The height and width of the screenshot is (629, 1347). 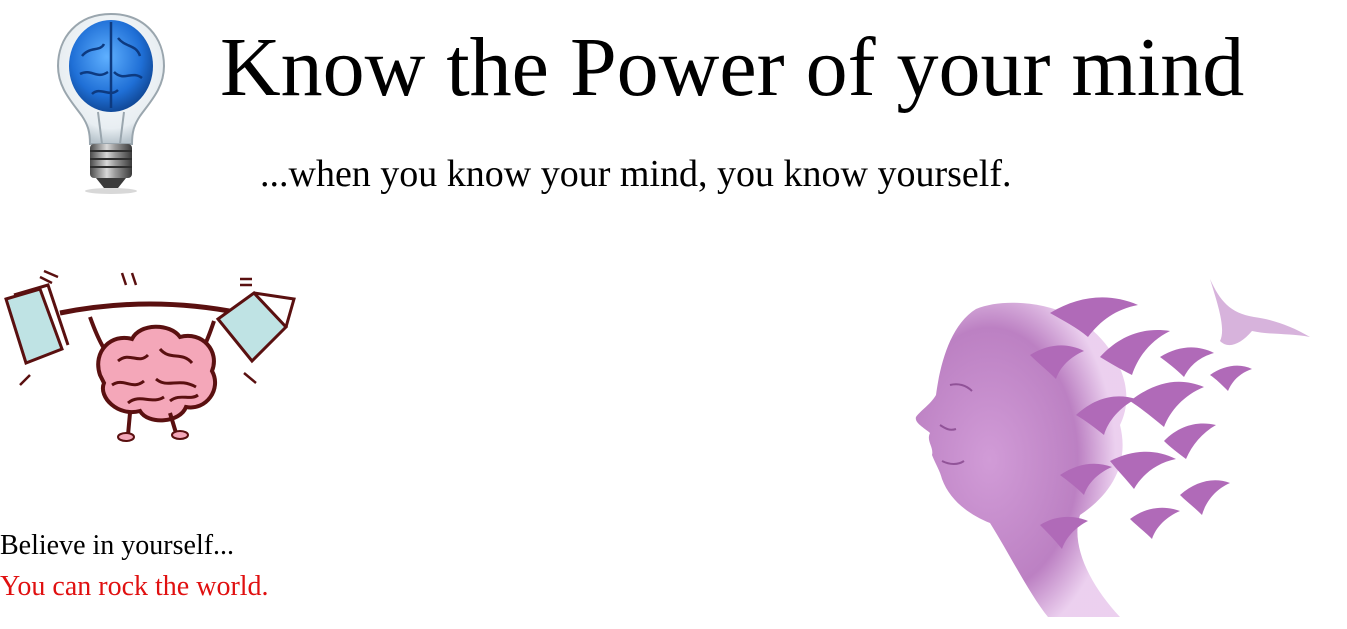 What do you see at coordinates (732, 67) in the screenshot?
I see `page-title: Know the Power of your mind` at bounding box center [732, 67].